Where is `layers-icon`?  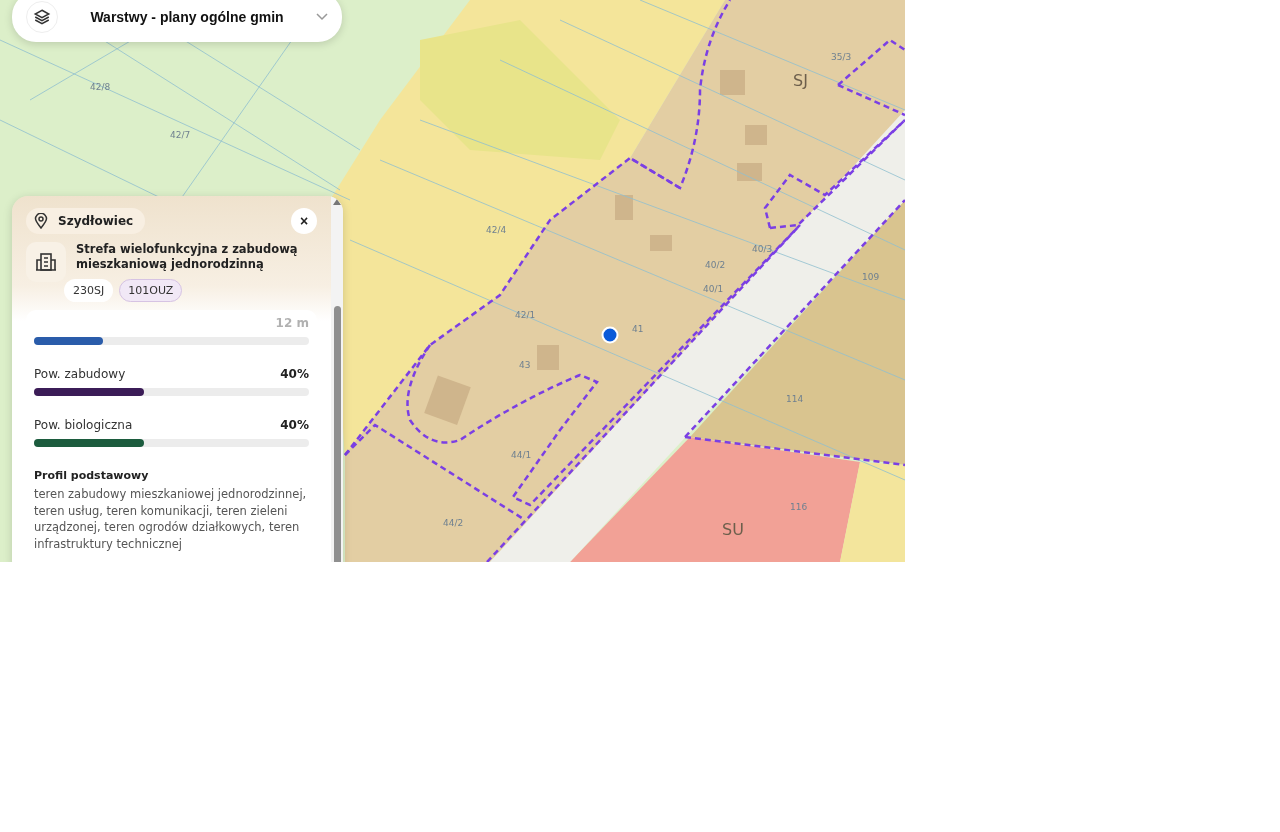
layers-icon is located at coordinates (42, 17).